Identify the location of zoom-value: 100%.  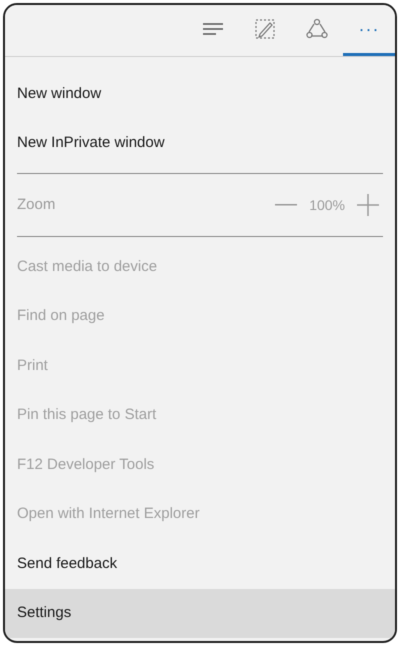
(327, 205).